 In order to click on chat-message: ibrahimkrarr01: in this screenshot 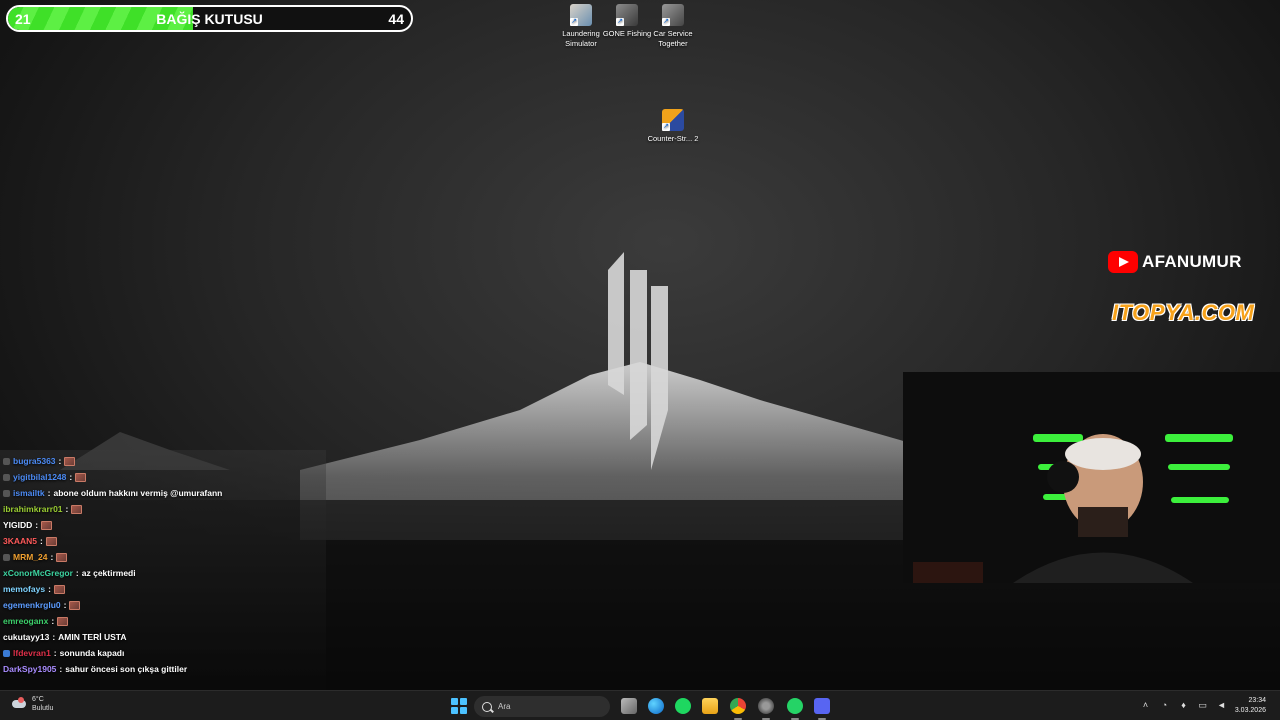, I will do `click(164, 509)`.